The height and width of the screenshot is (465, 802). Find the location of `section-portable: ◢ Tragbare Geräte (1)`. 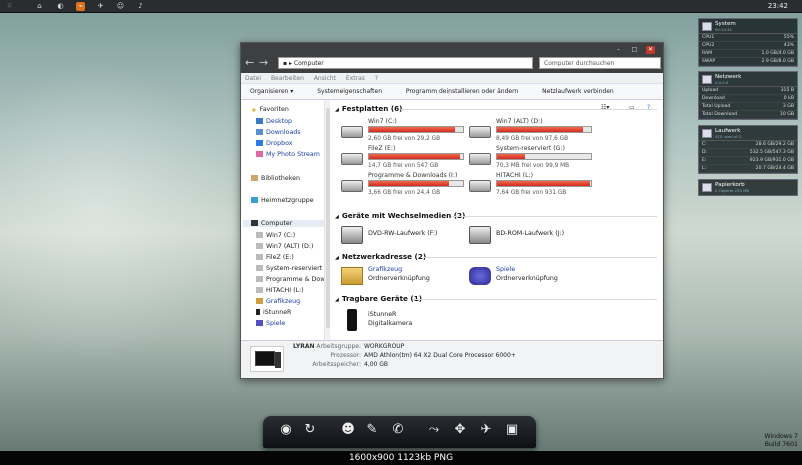

section-portable: ◢ Tragbare Geräte (1) is located at coordinates (378, 298).